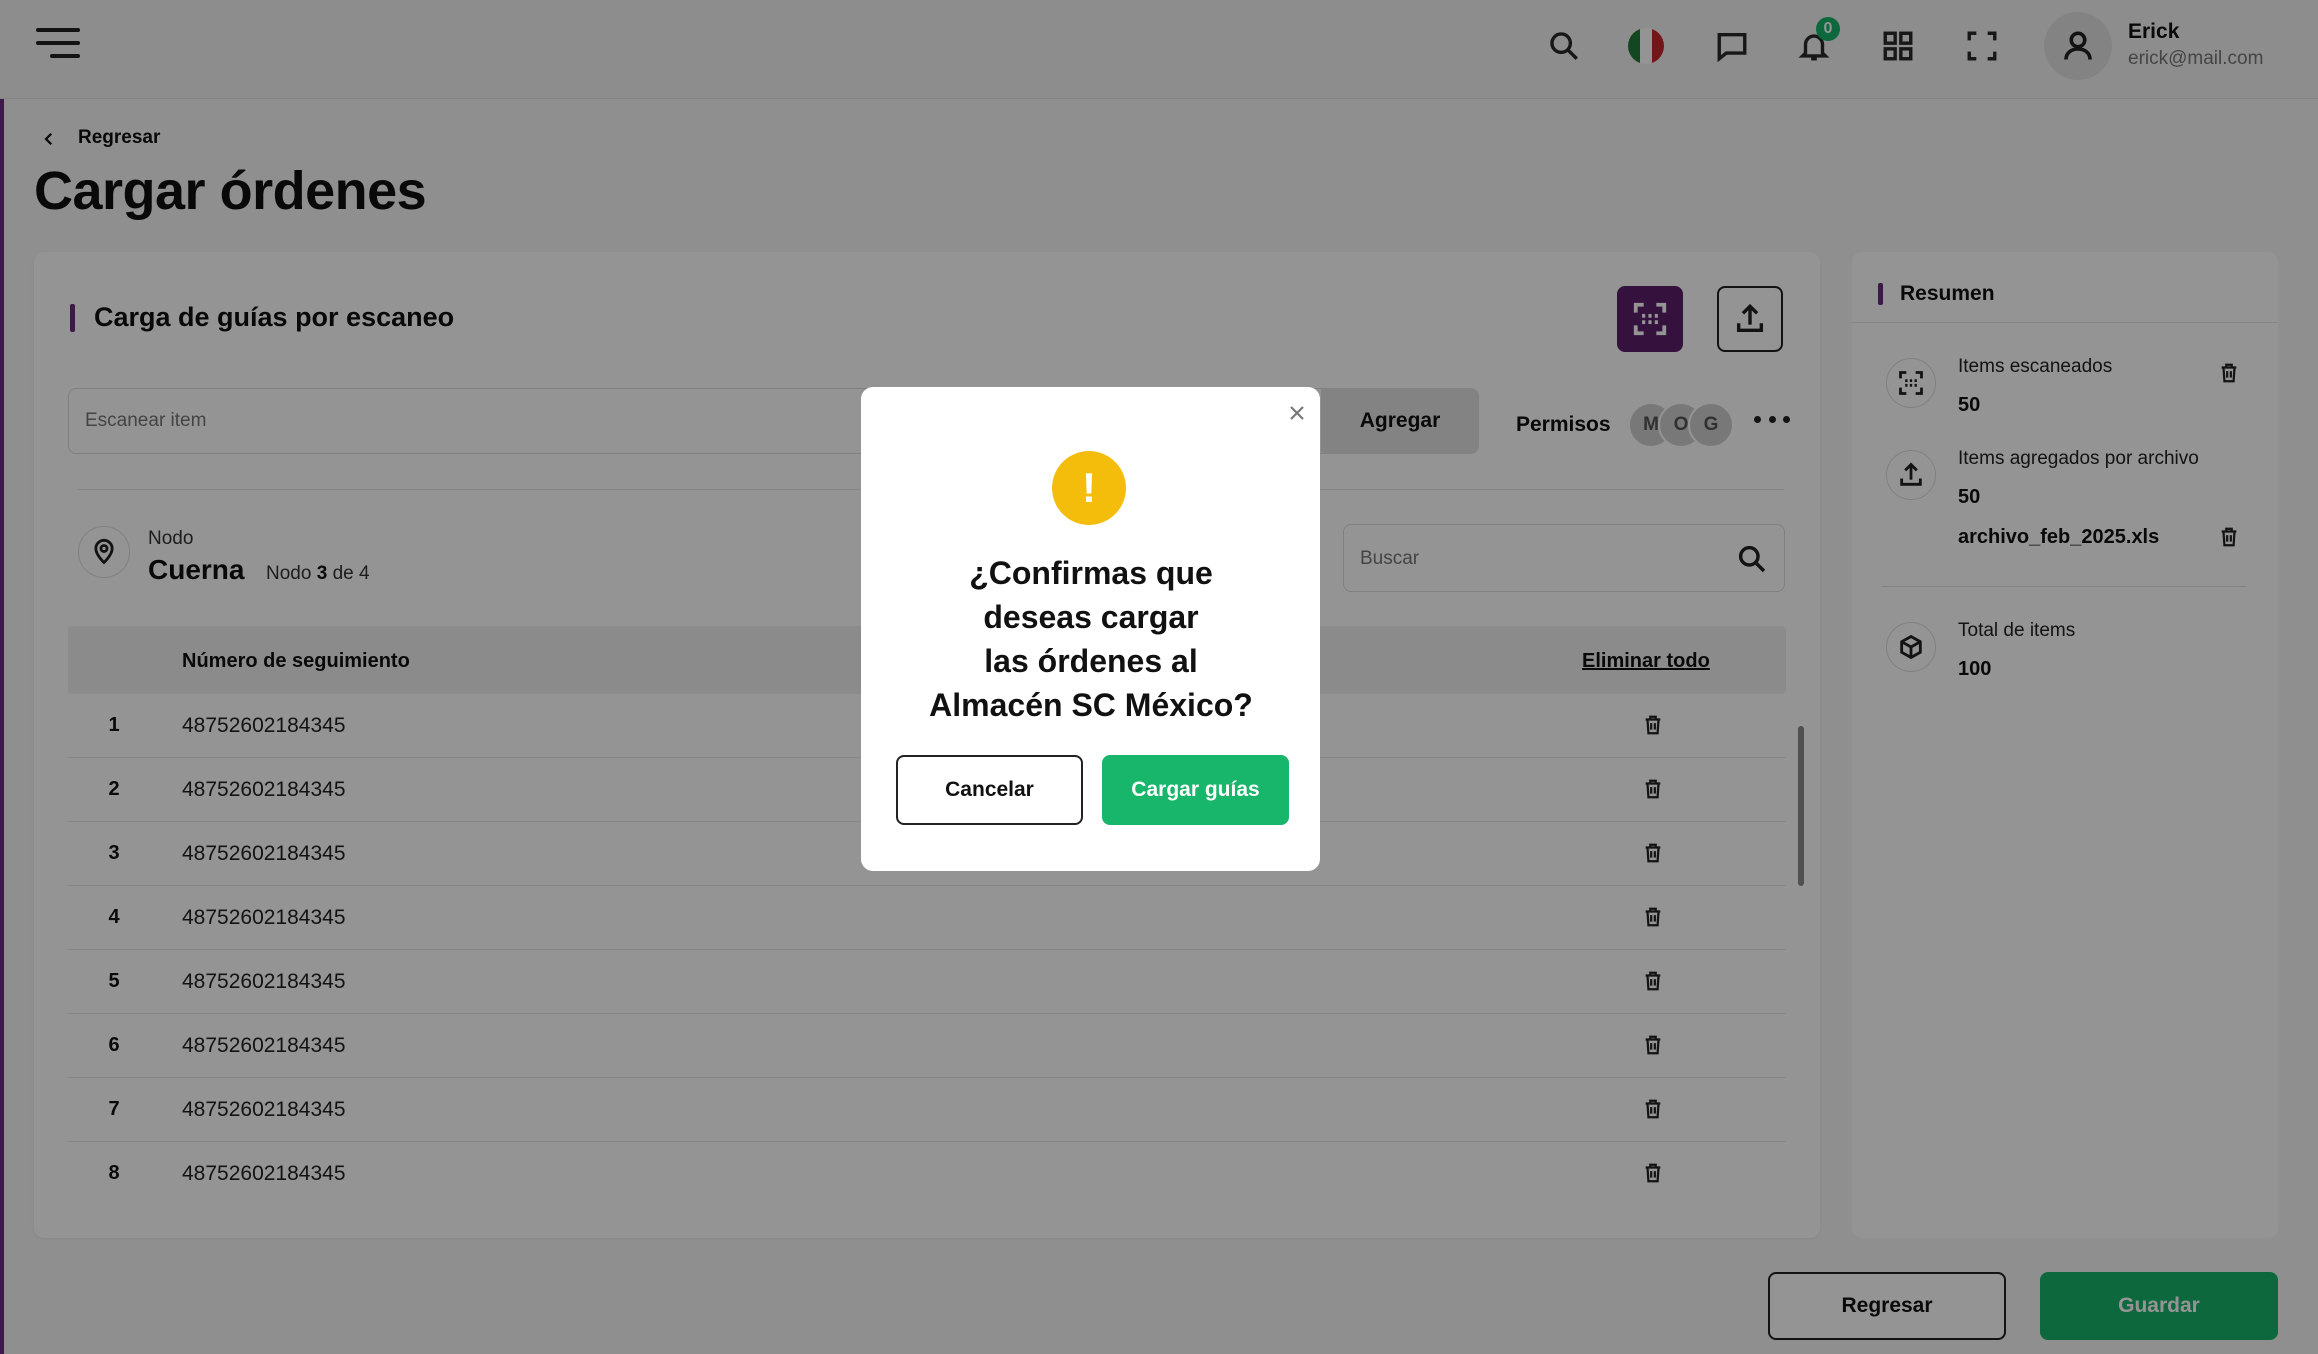 This screenshot has width=2318, height=1354. I want to click on warning-icon: !, so click(1089, 488).